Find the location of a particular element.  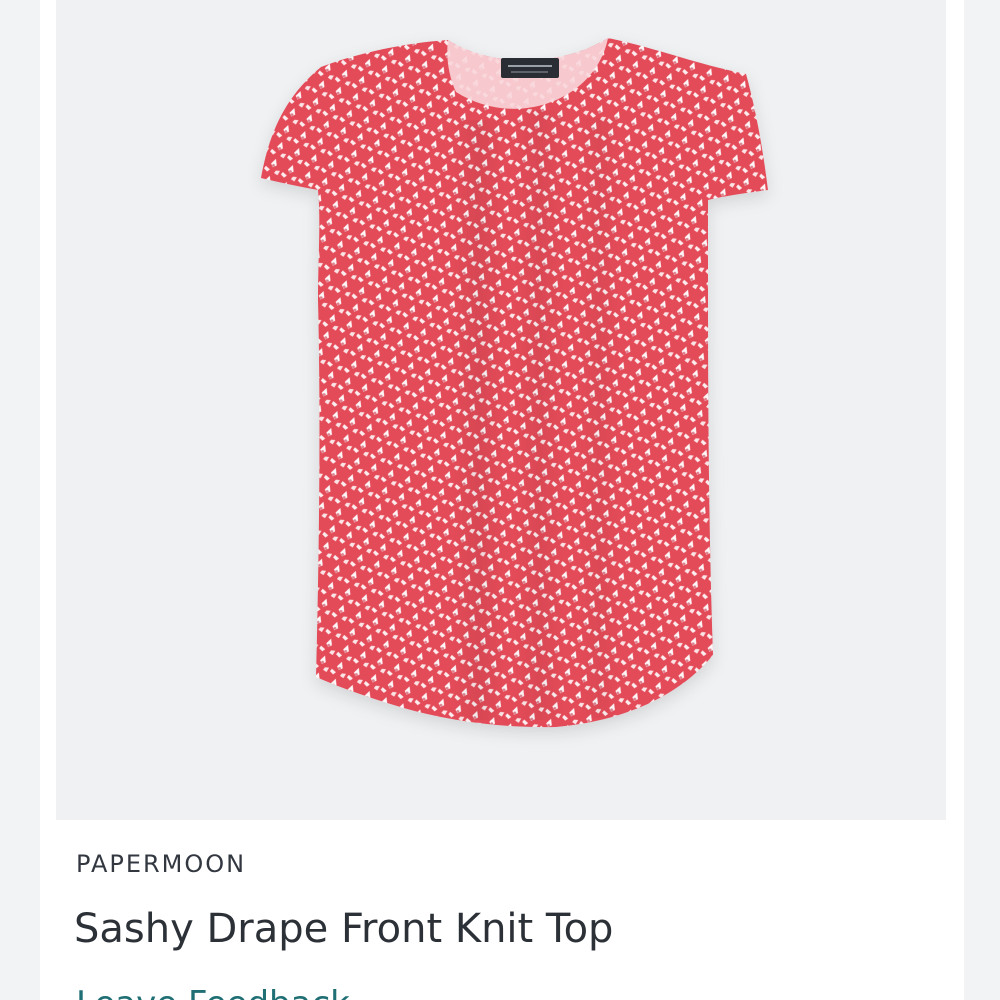

product-brand: PAPERMOON is located at coordinates (161, 864).